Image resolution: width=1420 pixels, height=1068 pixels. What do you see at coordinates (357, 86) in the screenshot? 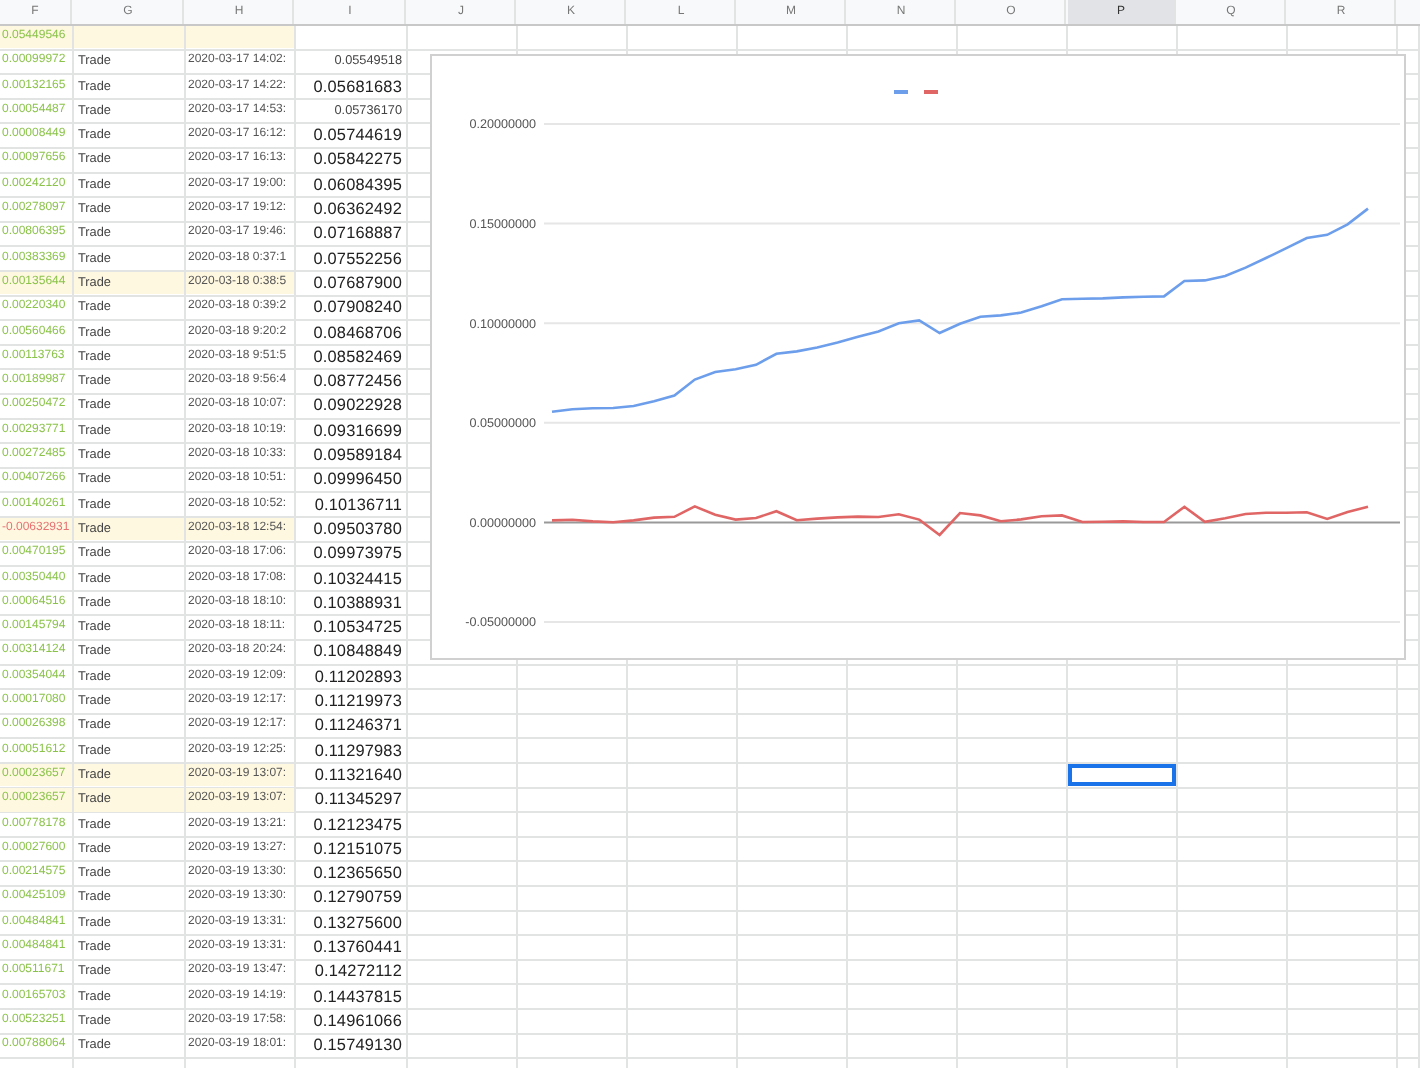
I see `table-cell-text: 0.05681683` at bounding box center [357, 86].